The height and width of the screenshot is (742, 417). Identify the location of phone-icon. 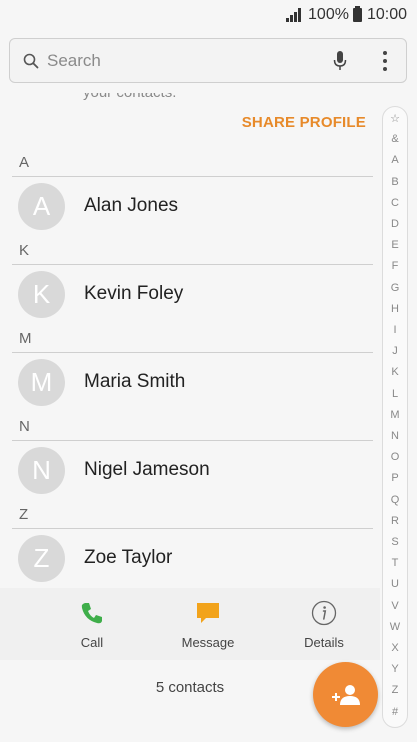
(91, 613).